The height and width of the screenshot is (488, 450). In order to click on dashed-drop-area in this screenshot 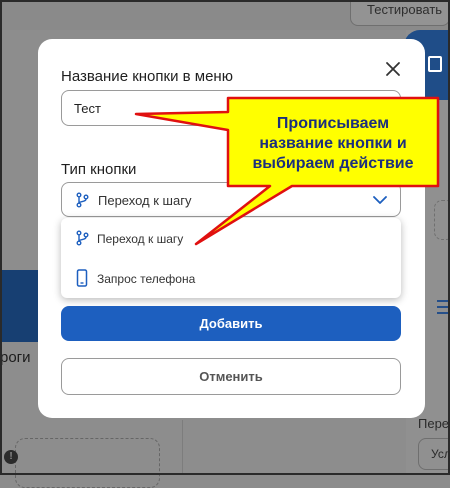, I will do `click(87, 463)`.